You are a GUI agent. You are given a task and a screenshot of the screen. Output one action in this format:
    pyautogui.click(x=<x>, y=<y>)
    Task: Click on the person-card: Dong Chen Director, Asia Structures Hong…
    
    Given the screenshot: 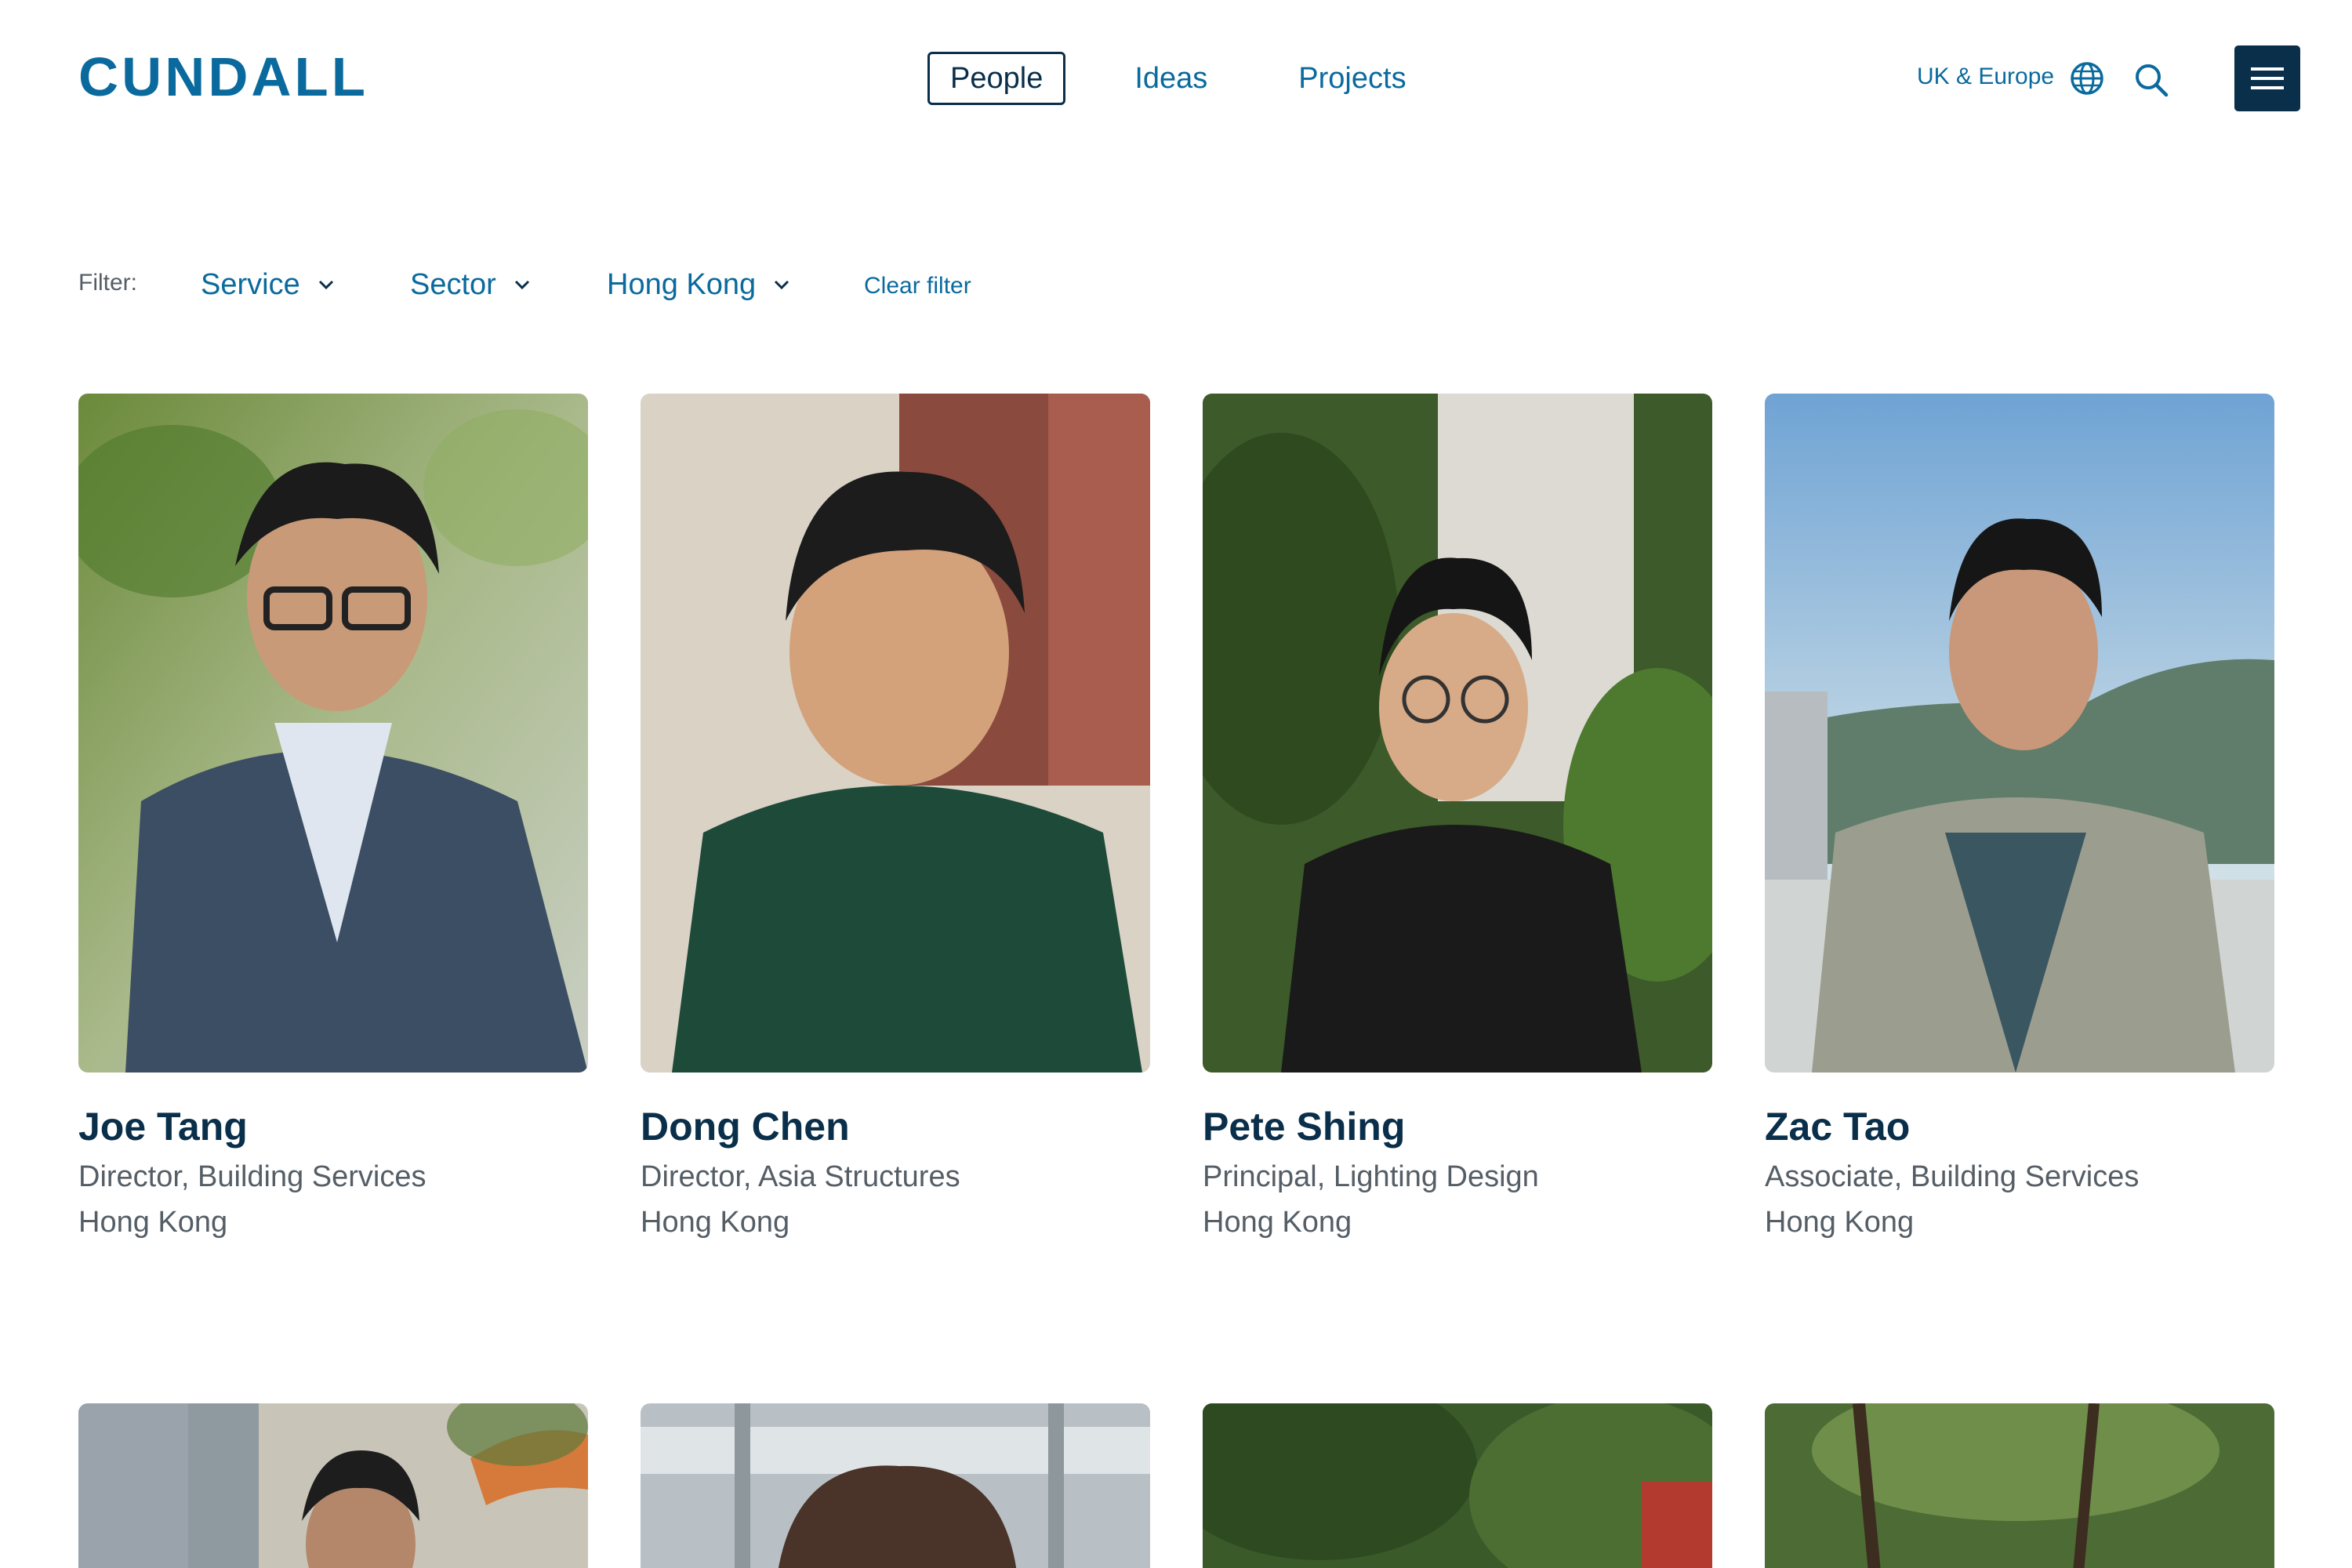 What is the action you would take?
    pyautogui.click(x=895, y=818)
    